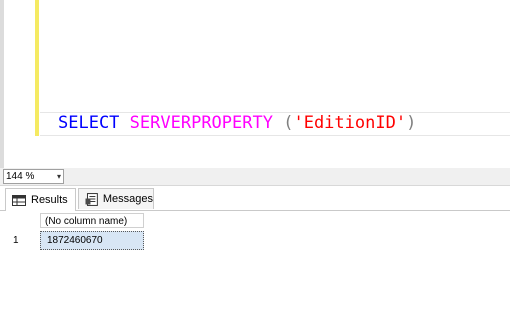 Image resolution: width=510 pixels, height=332 pixels. What do you see at coordinates (92, 220) in the screenshot?
I see `column-header: (No column name)` at bounding box center [92, 220].